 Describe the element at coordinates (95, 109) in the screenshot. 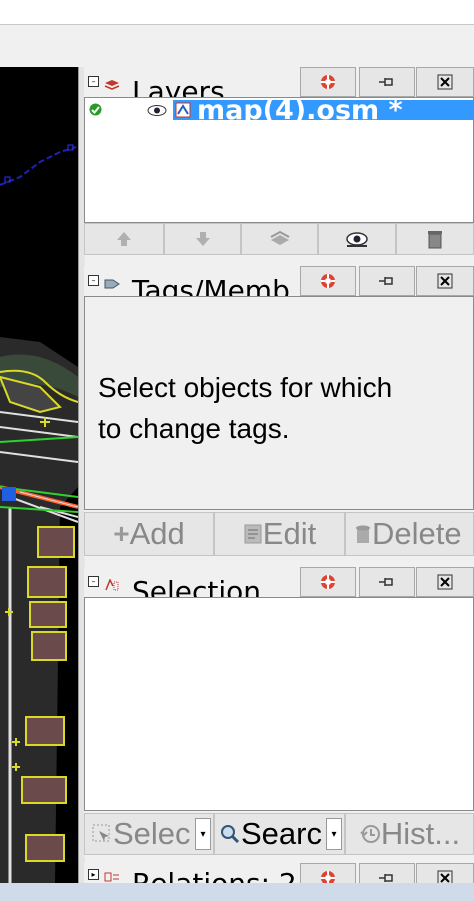

I see `checkmark-icon` at that location.